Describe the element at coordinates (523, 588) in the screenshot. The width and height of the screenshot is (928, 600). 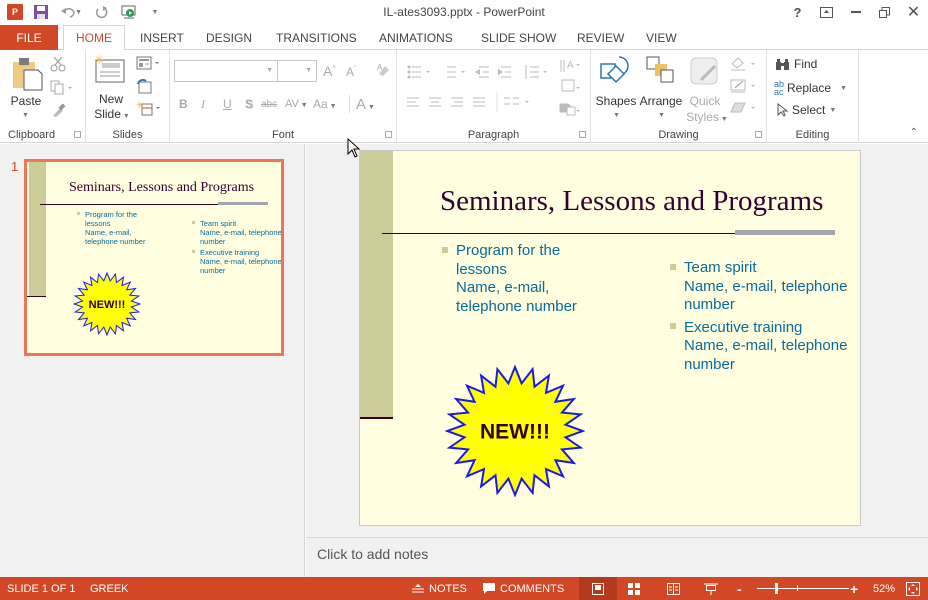
I see `comments-button: COMMENTS` at that location.